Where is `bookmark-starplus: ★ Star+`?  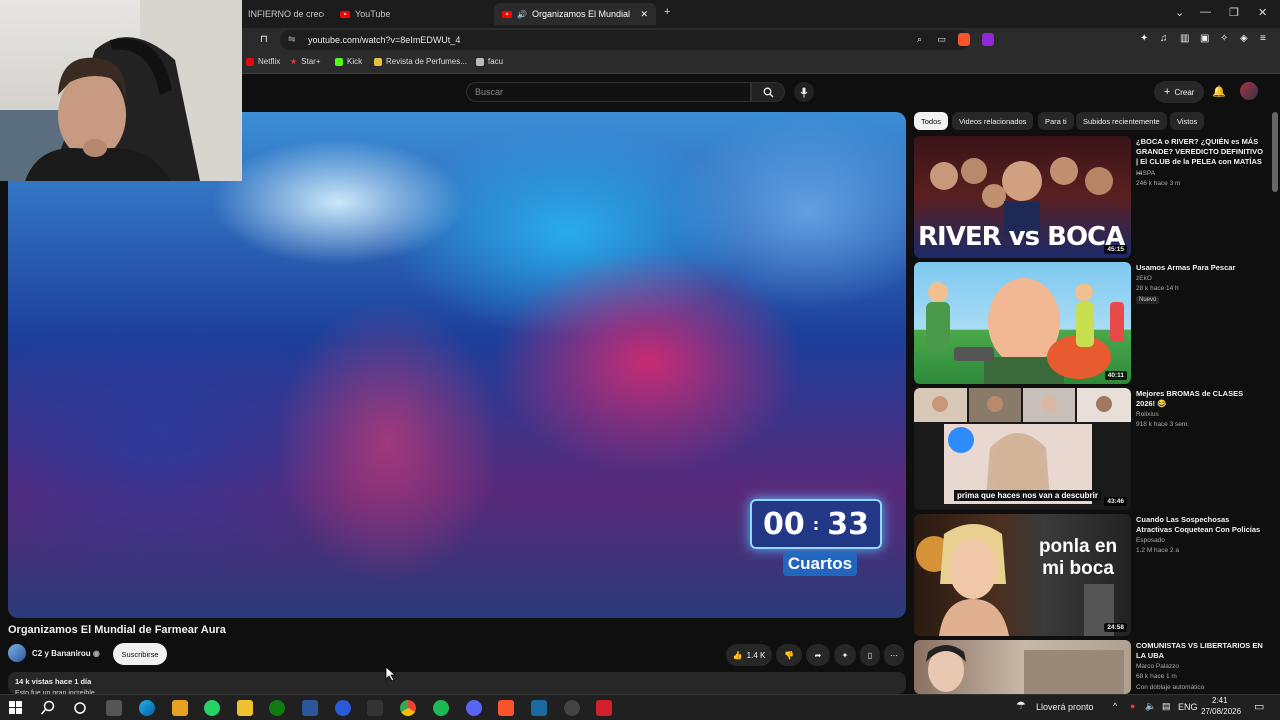
bookmark-starplus: ★ Star+ is located at coordinates (305, 61).